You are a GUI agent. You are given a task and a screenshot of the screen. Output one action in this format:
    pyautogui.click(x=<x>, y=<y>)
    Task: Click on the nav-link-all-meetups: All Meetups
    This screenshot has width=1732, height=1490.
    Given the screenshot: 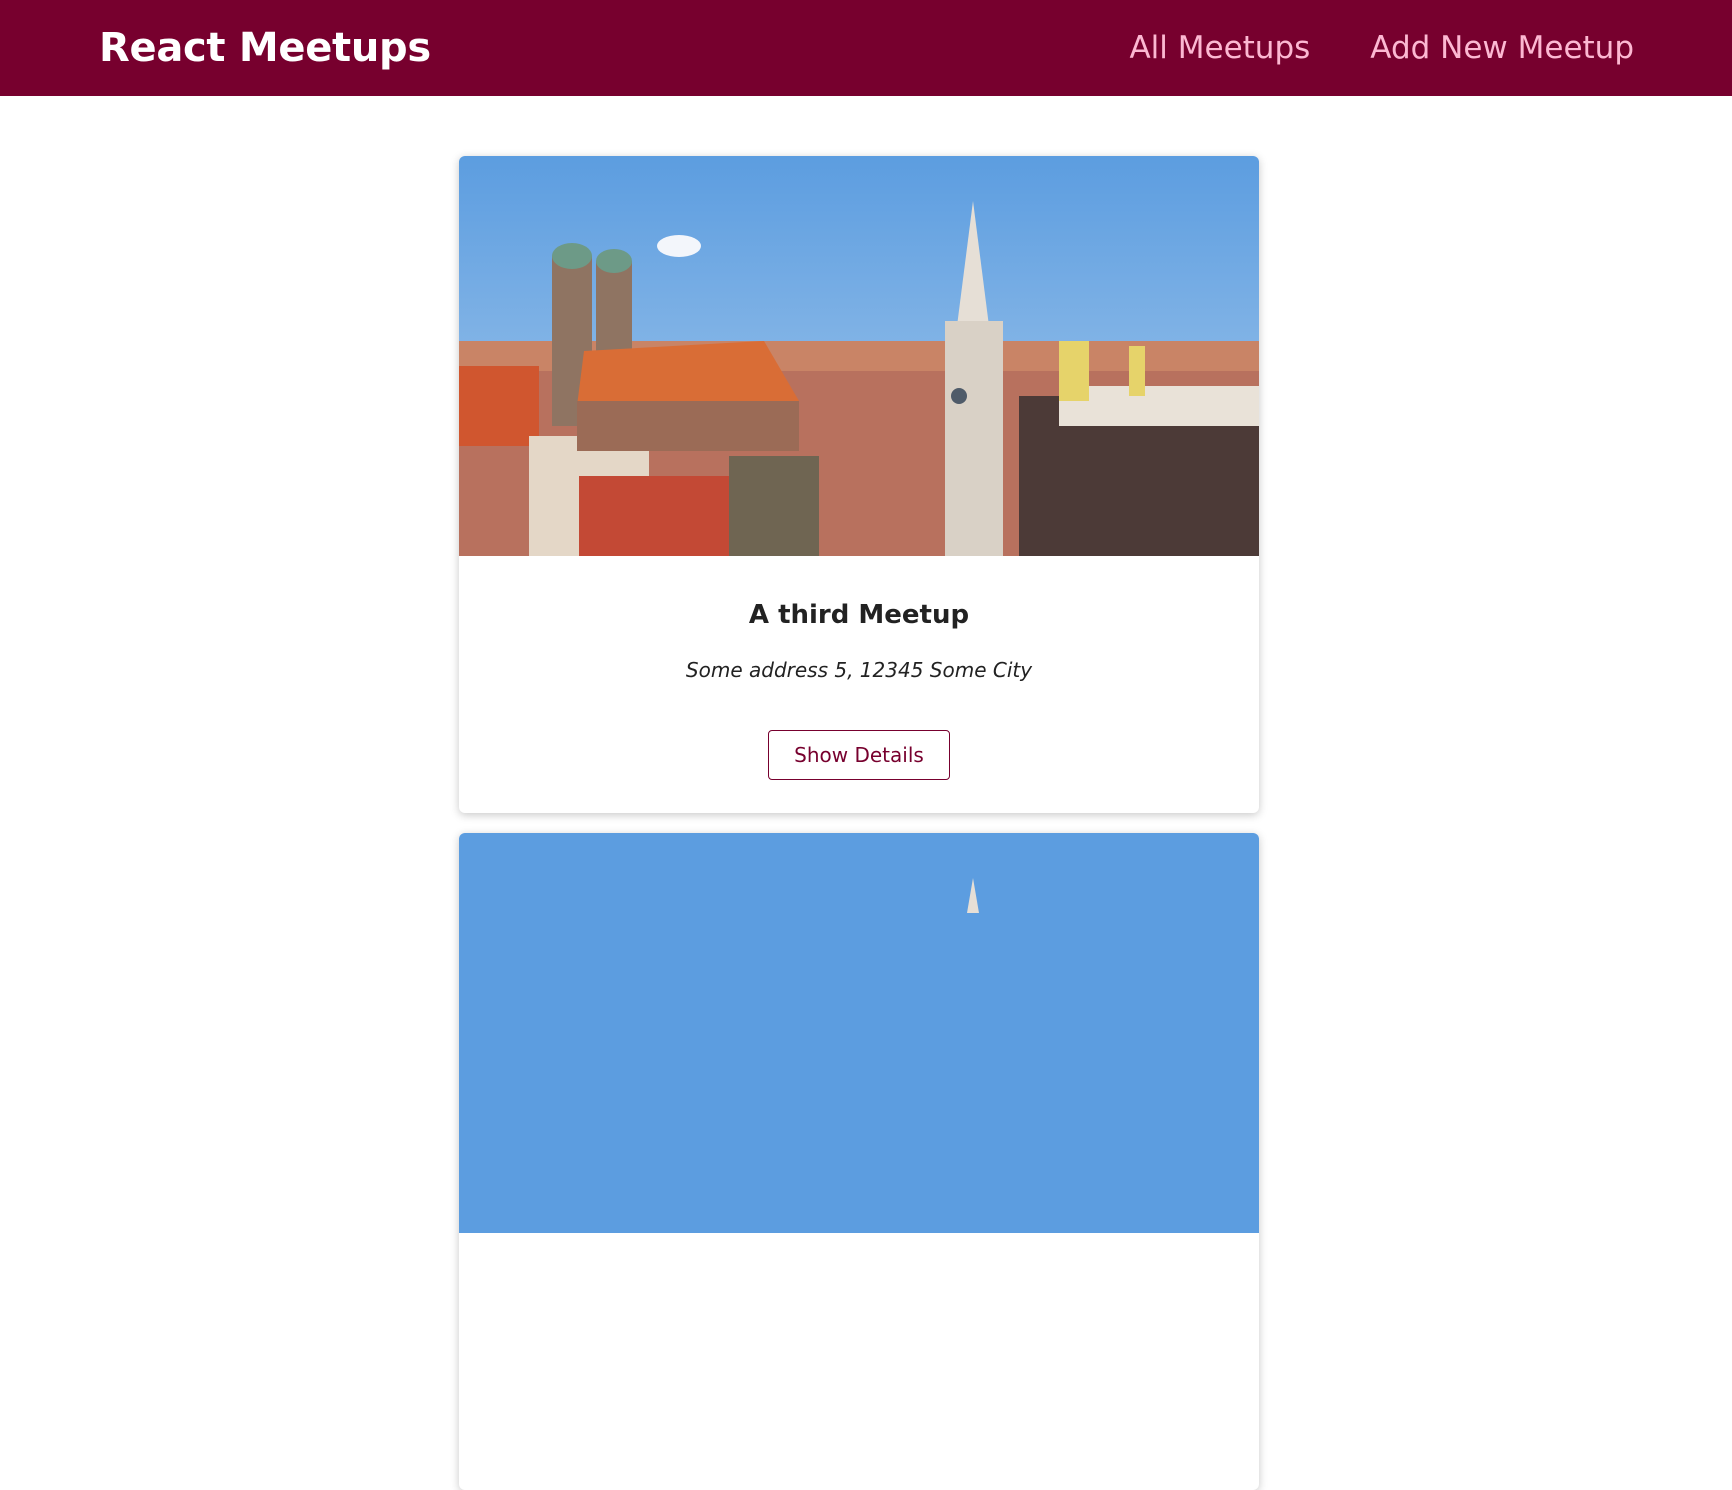 What is the action you would take?
    pyautogui.click(x=1219, y=48)
    